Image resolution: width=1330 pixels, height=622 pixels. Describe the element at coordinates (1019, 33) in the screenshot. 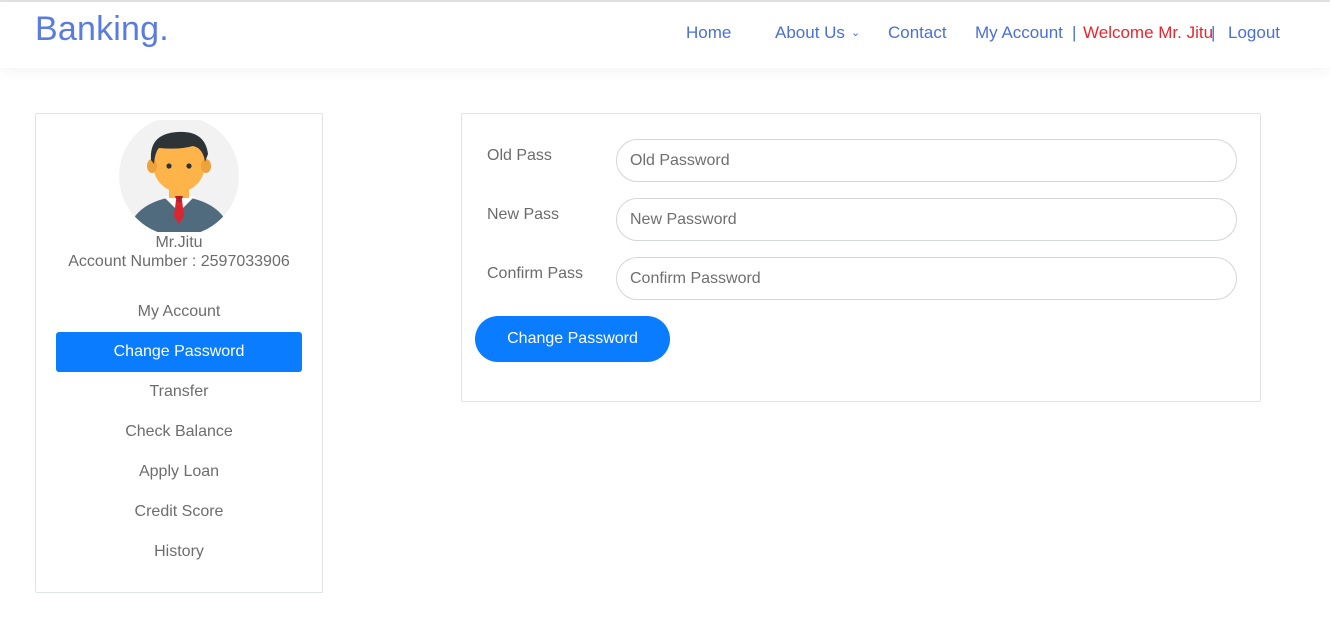

I see `nav-my-account: My Account` at that location.